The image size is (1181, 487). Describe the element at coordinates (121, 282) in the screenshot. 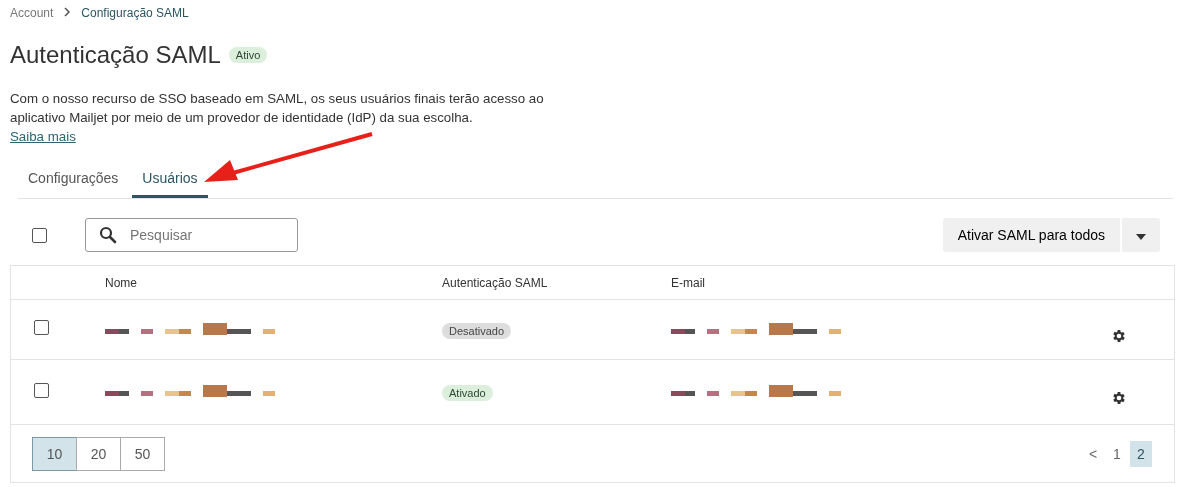

I see `column-header: Nome` at that location.